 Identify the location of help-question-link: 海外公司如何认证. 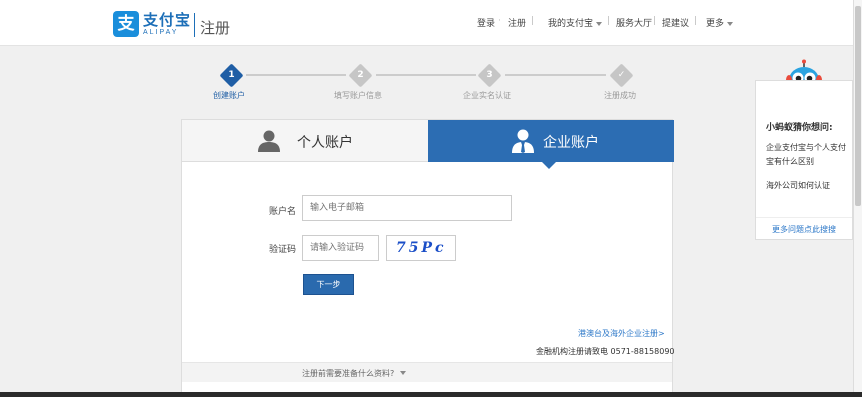
(808, 186).